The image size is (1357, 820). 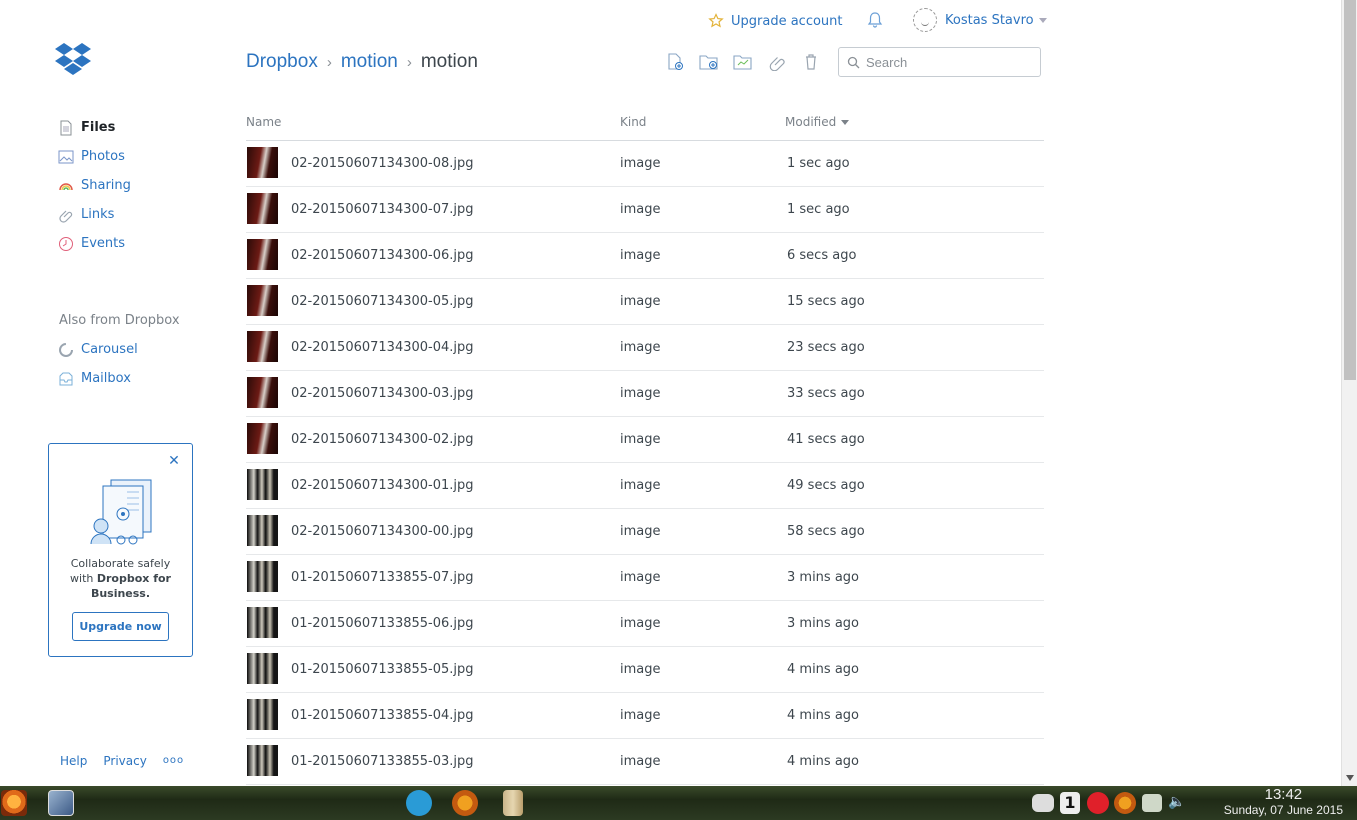 I want to click on table-row: 02-20150607134300-08.jpg image 1 sec ago, so click(x=645, y=164).